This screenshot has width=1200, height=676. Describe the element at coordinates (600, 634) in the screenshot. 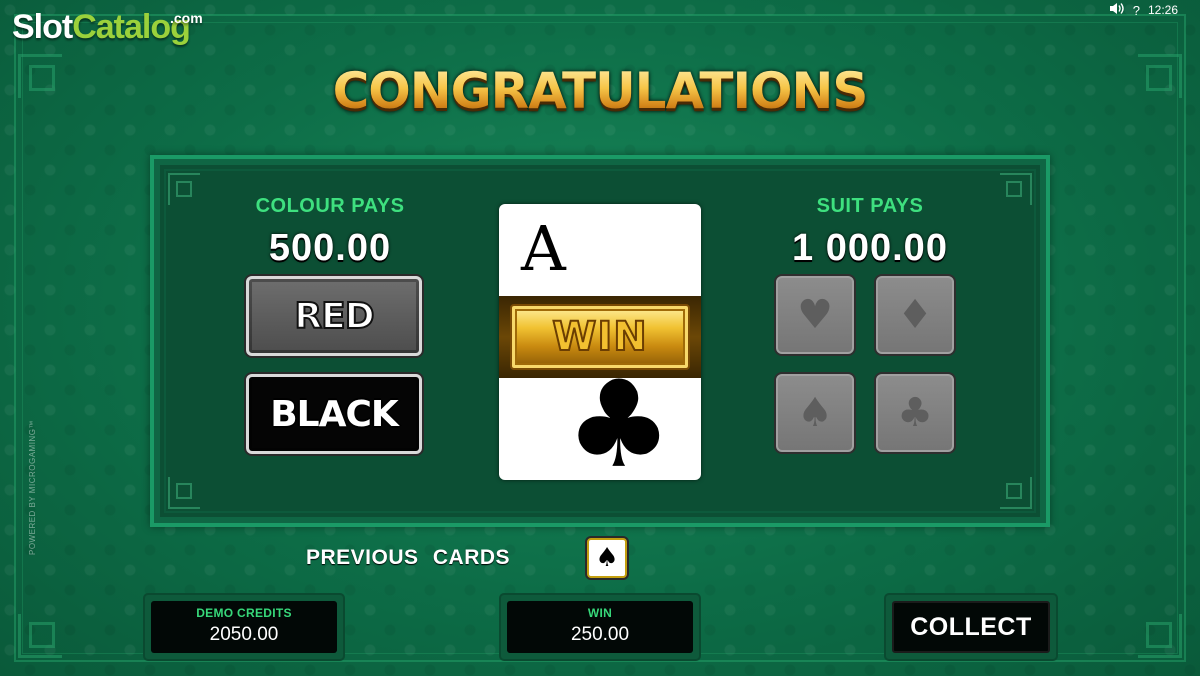

I see `win-value: 250.00` at that location.